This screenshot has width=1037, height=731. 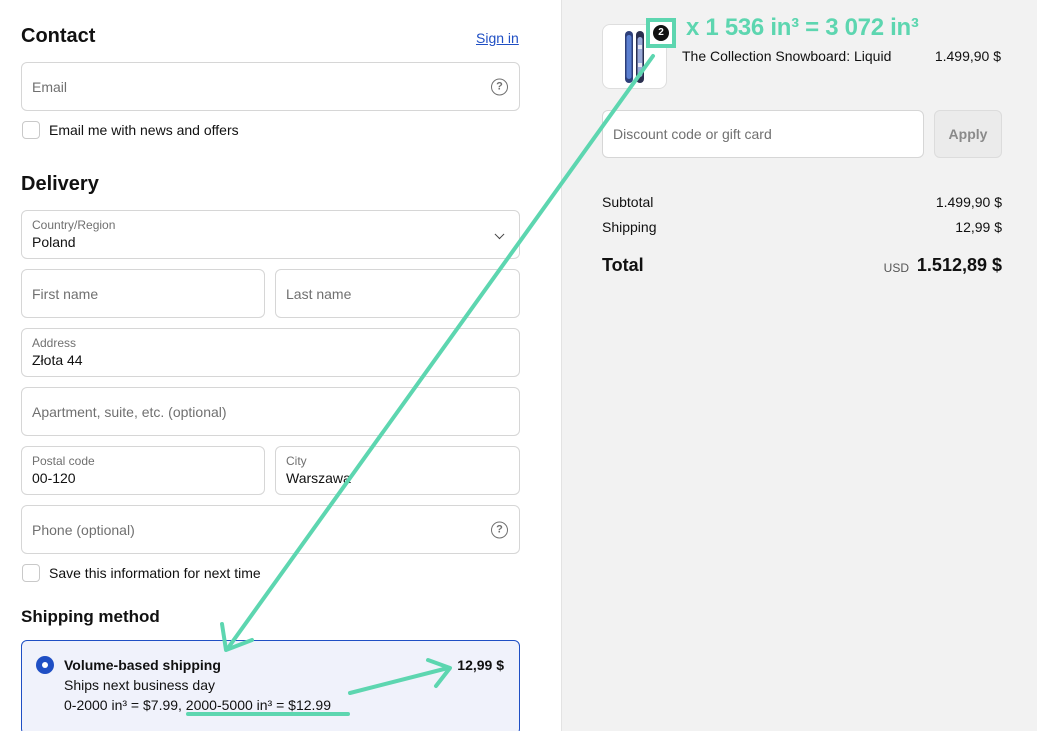 What do you see at coordinates (802, 227) in the screenshot?
I see `shipping-row: Shipping 12,99 $` at bounding box center [802, 227].